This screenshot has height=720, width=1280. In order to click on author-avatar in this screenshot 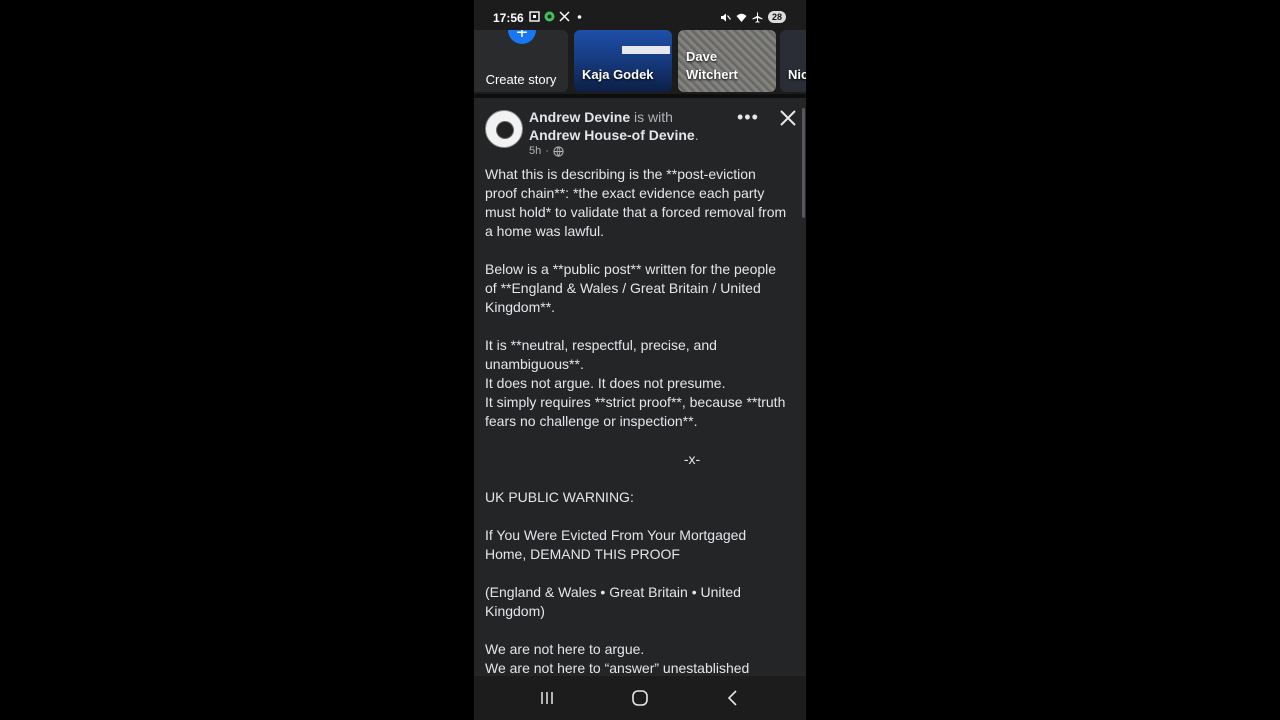, I will do `click(504, 129)`.